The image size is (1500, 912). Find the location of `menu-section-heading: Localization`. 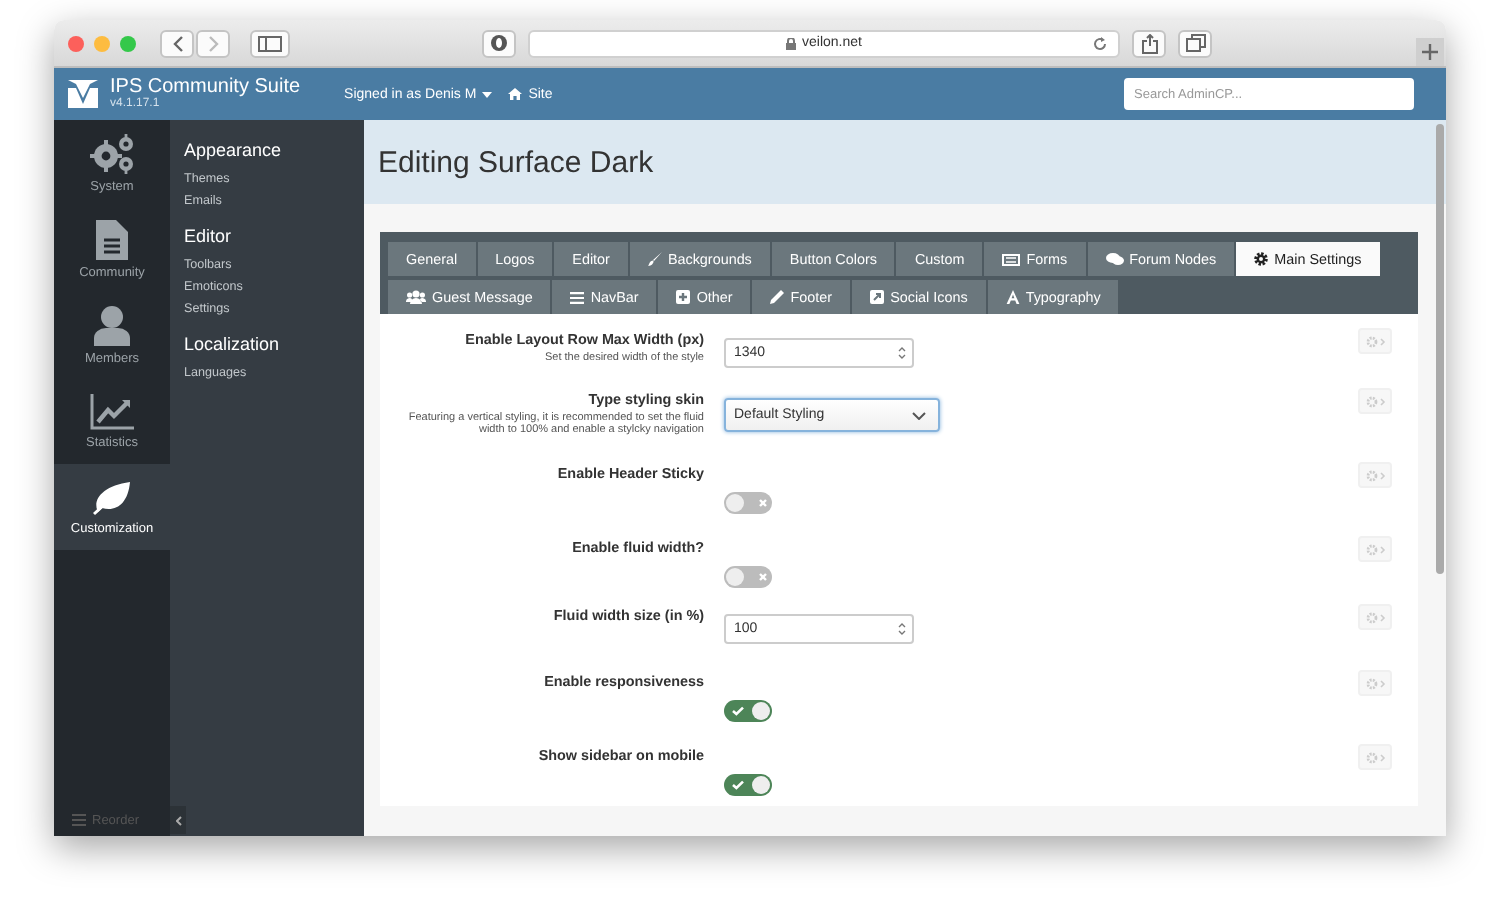

menu-section-heading: Localization is located at coordinates (233, 344).